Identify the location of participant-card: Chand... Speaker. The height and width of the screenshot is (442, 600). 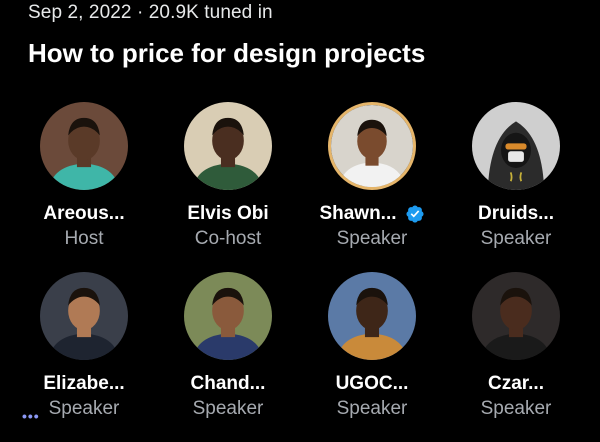
(228, 357).